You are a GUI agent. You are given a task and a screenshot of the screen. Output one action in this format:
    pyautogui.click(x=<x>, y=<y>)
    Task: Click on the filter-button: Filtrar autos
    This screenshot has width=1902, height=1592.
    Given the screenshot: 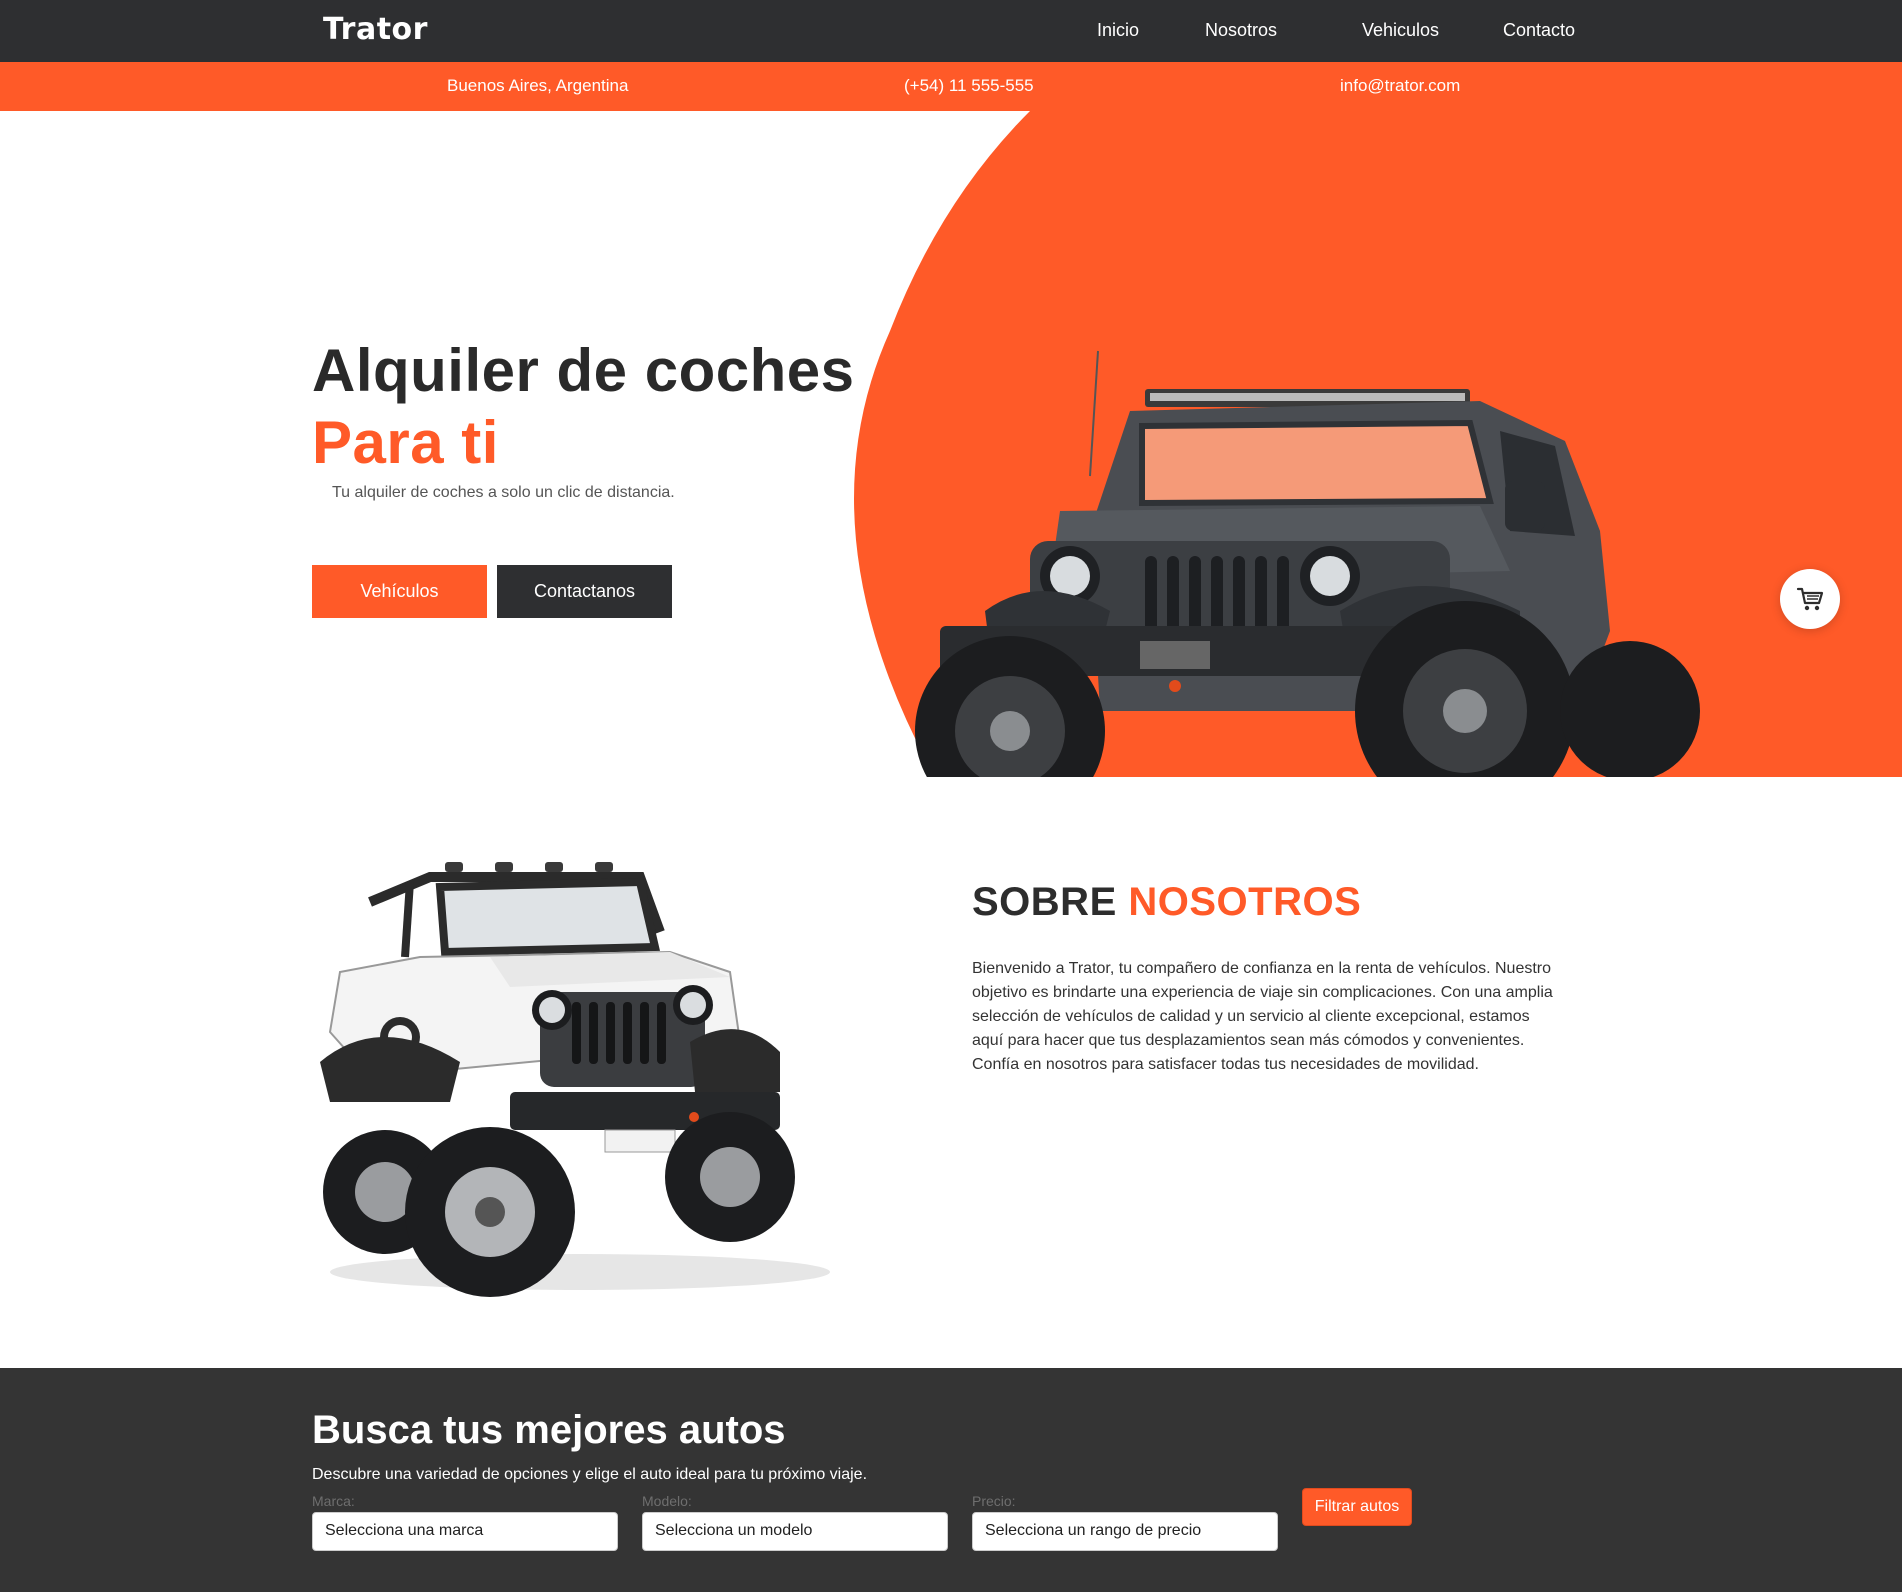 What is the action you would take?
    pyautogui.click(x=1357, y=1507)
    